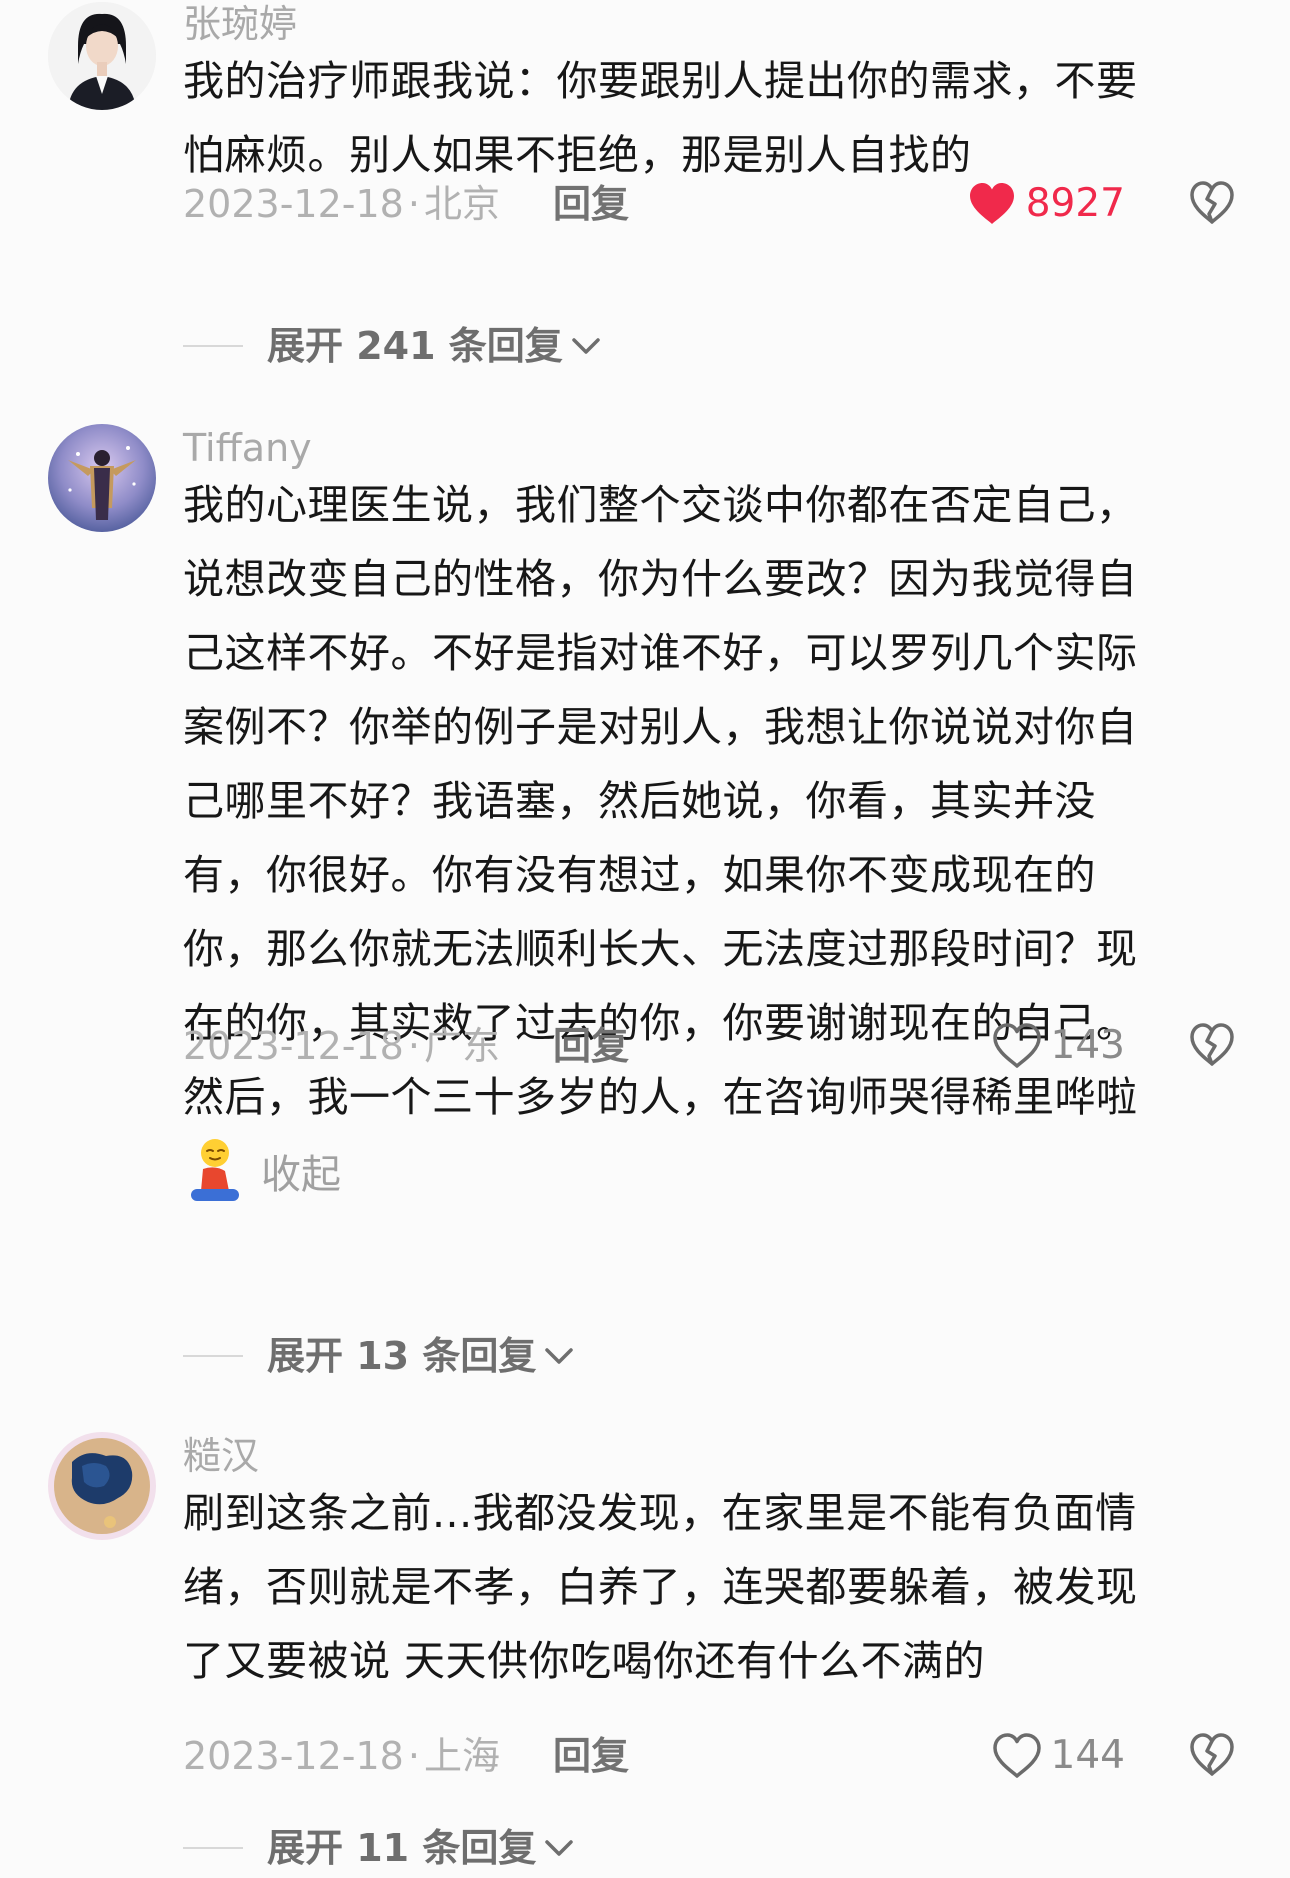 The width and height of the screenshot is (1290, 1878). What do you see at coordinates (660, 949) in the screenshot?
I see `content-line: 你，那么你就无法顺利长大、无法度过那段时间？现` at bounding box center [660, 949].